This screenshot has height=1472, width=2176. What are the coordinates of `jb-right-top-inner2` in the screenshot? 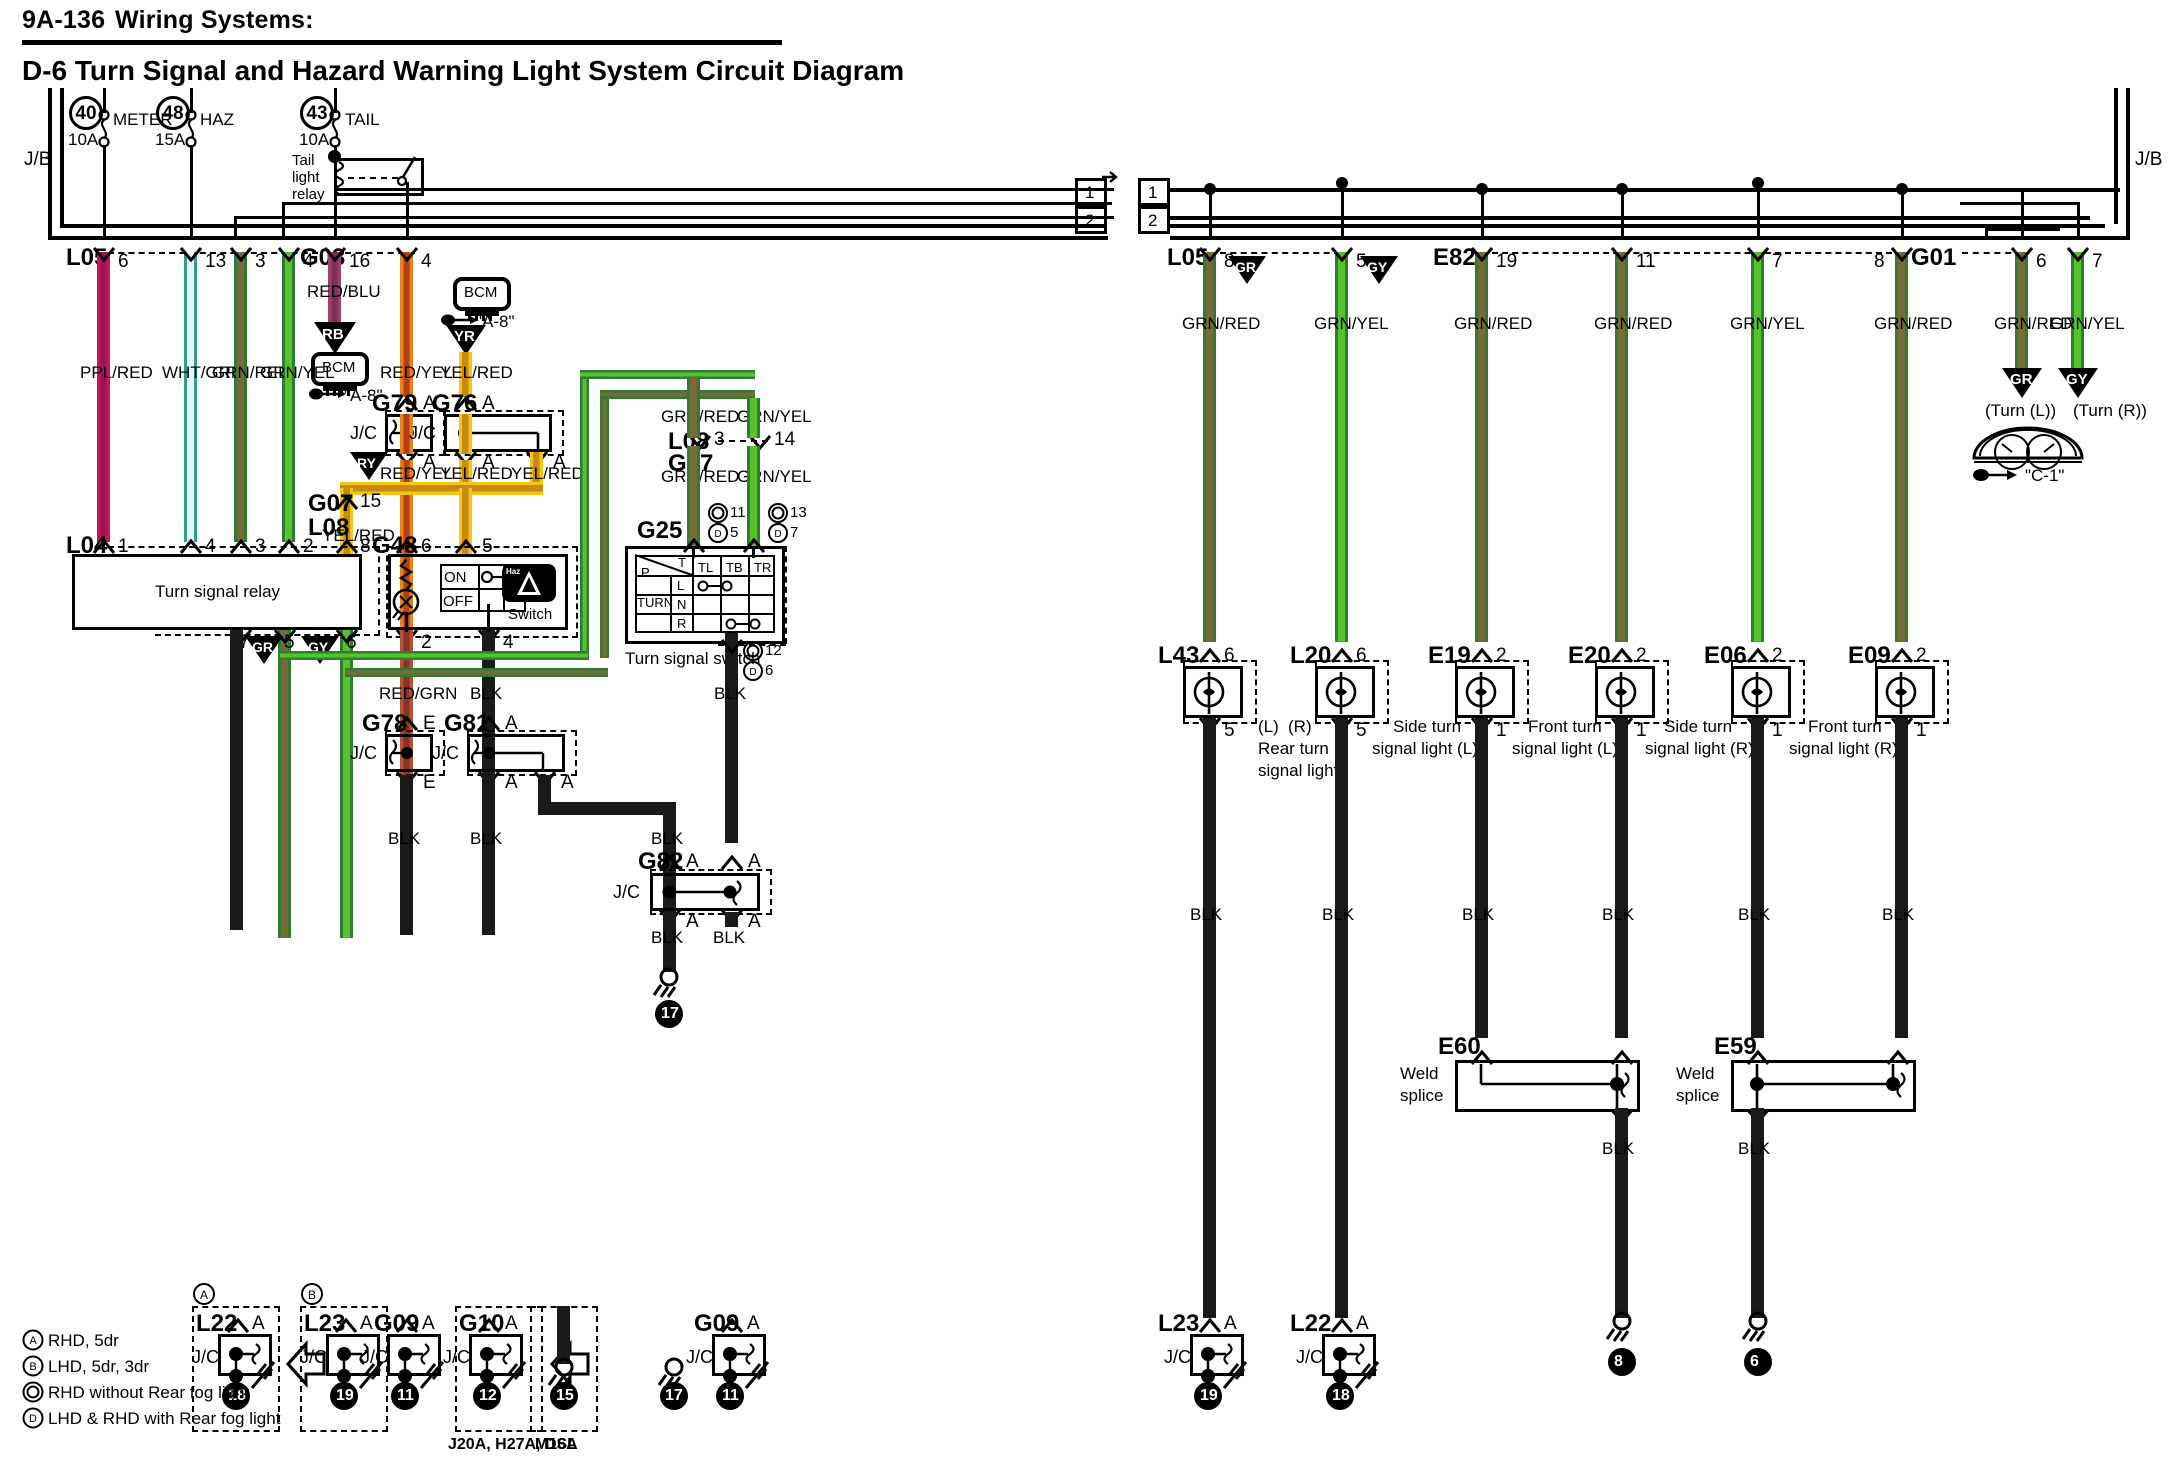 It's located at (1630, 218).